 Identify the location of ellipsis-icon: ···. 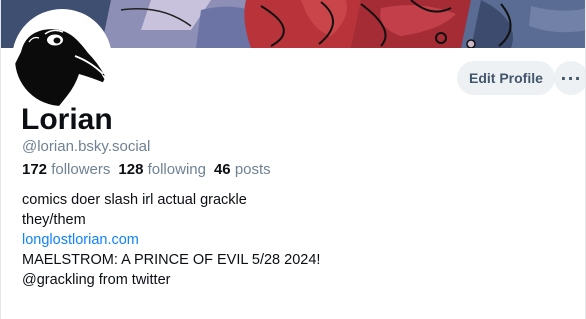
(571, 78).